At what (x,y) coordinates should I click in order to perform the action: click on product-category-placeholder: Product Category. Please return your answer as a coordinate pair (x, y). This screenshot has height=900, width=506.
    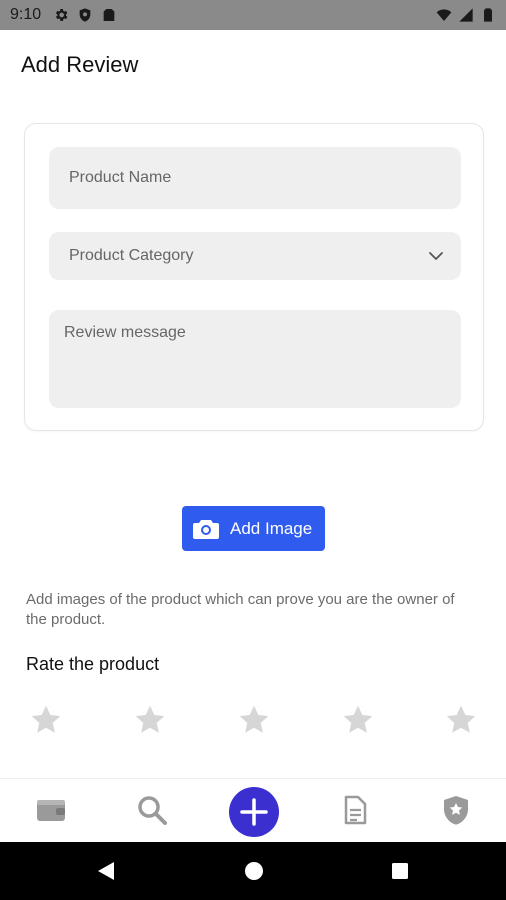
    Looking at the image, I should click on (131, 255).